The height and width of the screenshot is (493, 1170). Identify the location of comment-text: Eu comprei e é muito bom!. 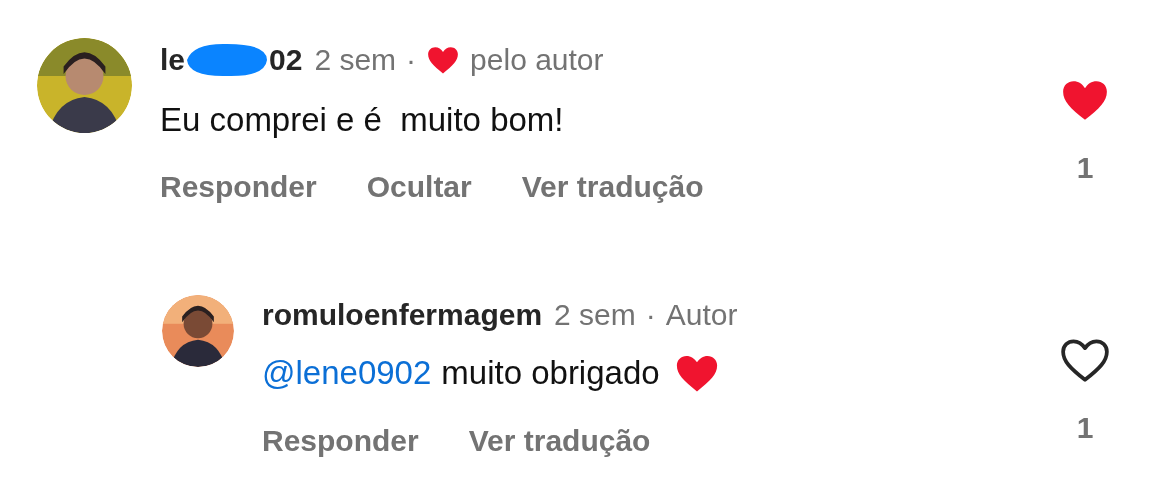
(362, 120).